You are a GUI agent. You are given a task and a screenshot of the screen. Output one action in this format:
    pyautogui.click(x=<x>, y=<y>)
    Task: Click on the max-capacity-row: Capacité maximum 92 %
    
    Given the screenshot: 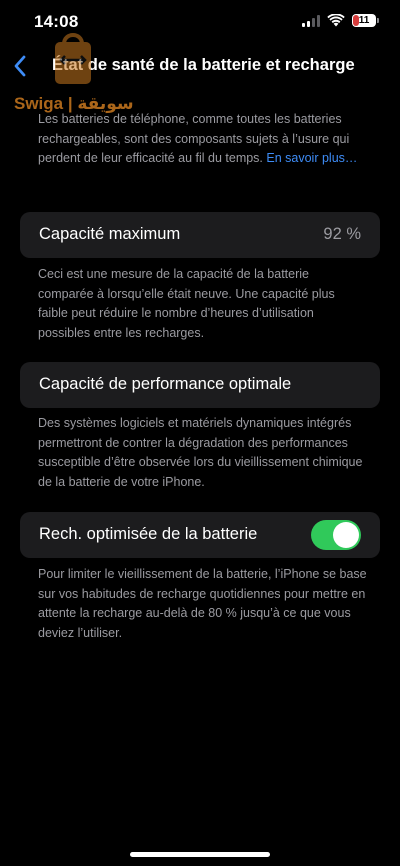 What is the action you would take?
    pyautogui.click(x=200, y=235)
    